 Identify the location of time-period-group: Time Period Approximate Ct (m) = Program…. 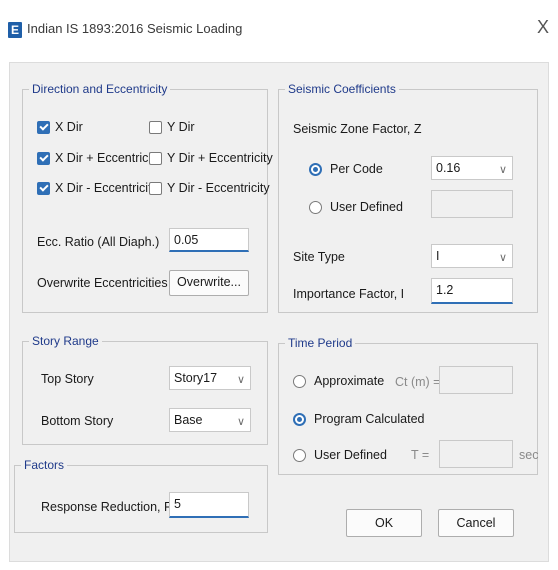
(408, 405).